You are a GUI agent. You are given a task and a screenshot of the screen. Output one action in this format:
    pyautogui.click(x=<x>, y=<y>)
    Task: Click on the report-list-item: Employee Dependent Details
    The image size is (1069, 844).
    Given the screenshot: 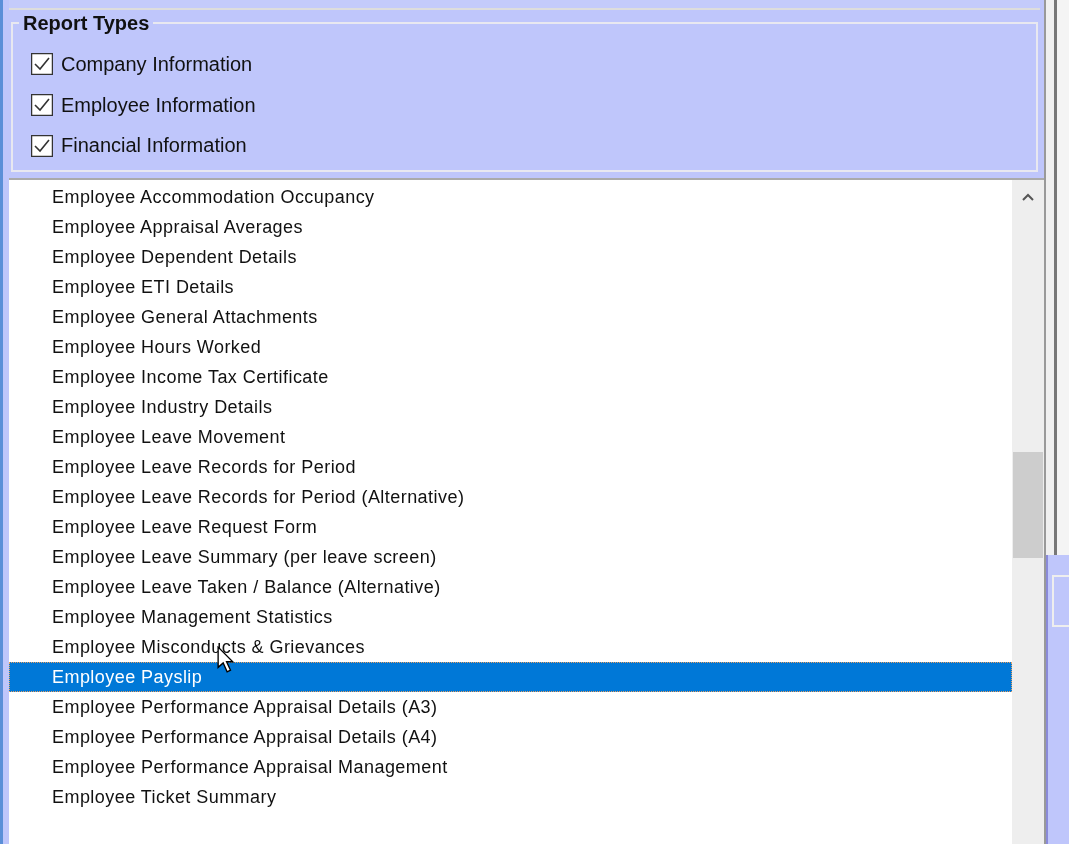 What is the action you would take?
    pyautogui.click(x=510, y=257)
    